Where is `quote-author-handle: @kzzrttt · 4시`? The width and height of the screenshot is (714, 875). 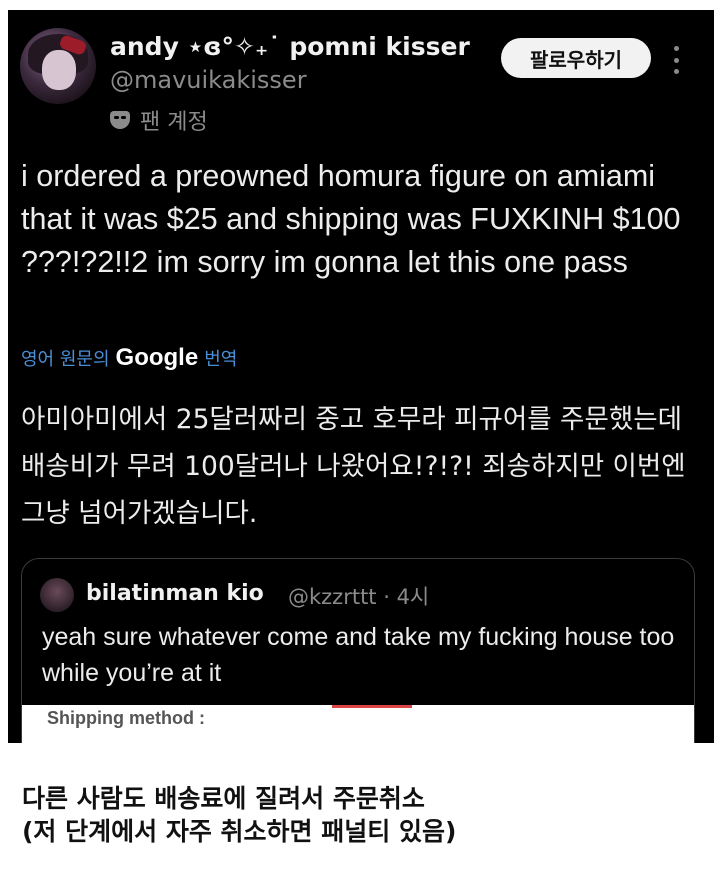
quote-author-handle: @kzzrttt · 4시 is located at coordinates (359, 597).